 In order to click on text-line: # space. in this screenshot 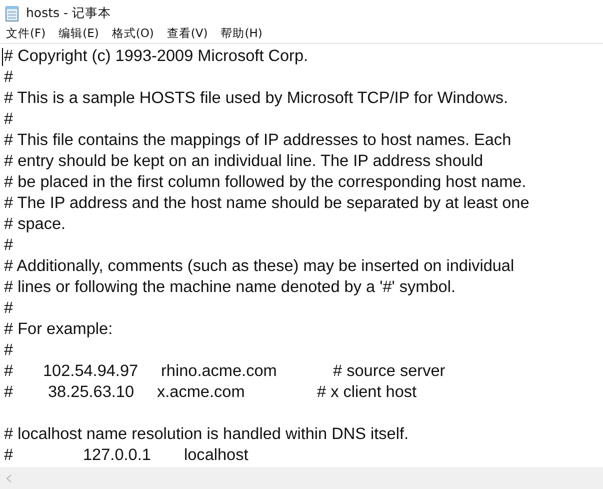, I will do `click(35, 224)`.